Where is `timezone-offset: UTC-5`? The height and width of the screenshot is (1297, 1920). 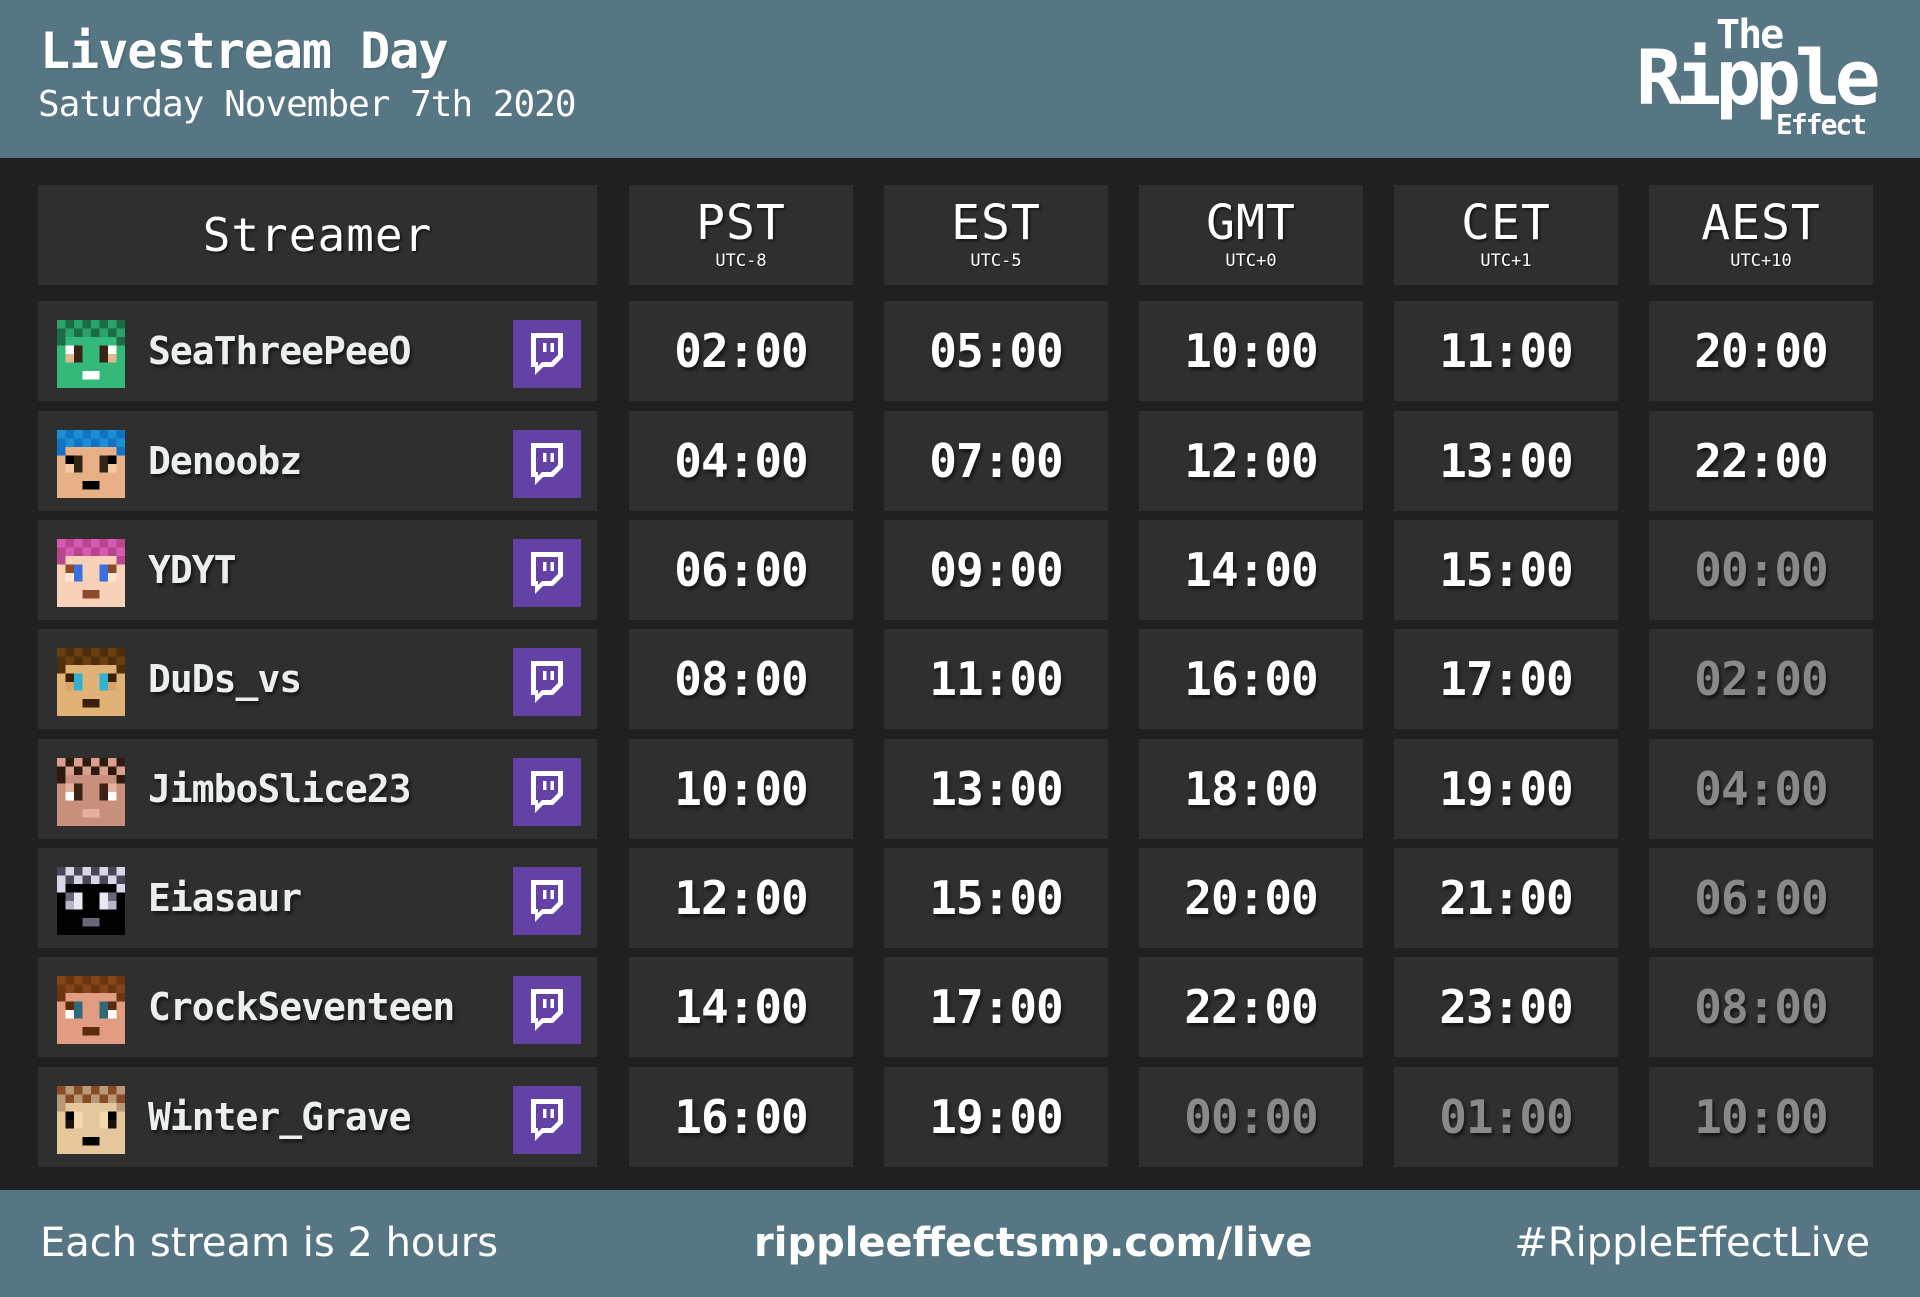
timezone-offset: UTC-5 is located at coordinates (996, 261).